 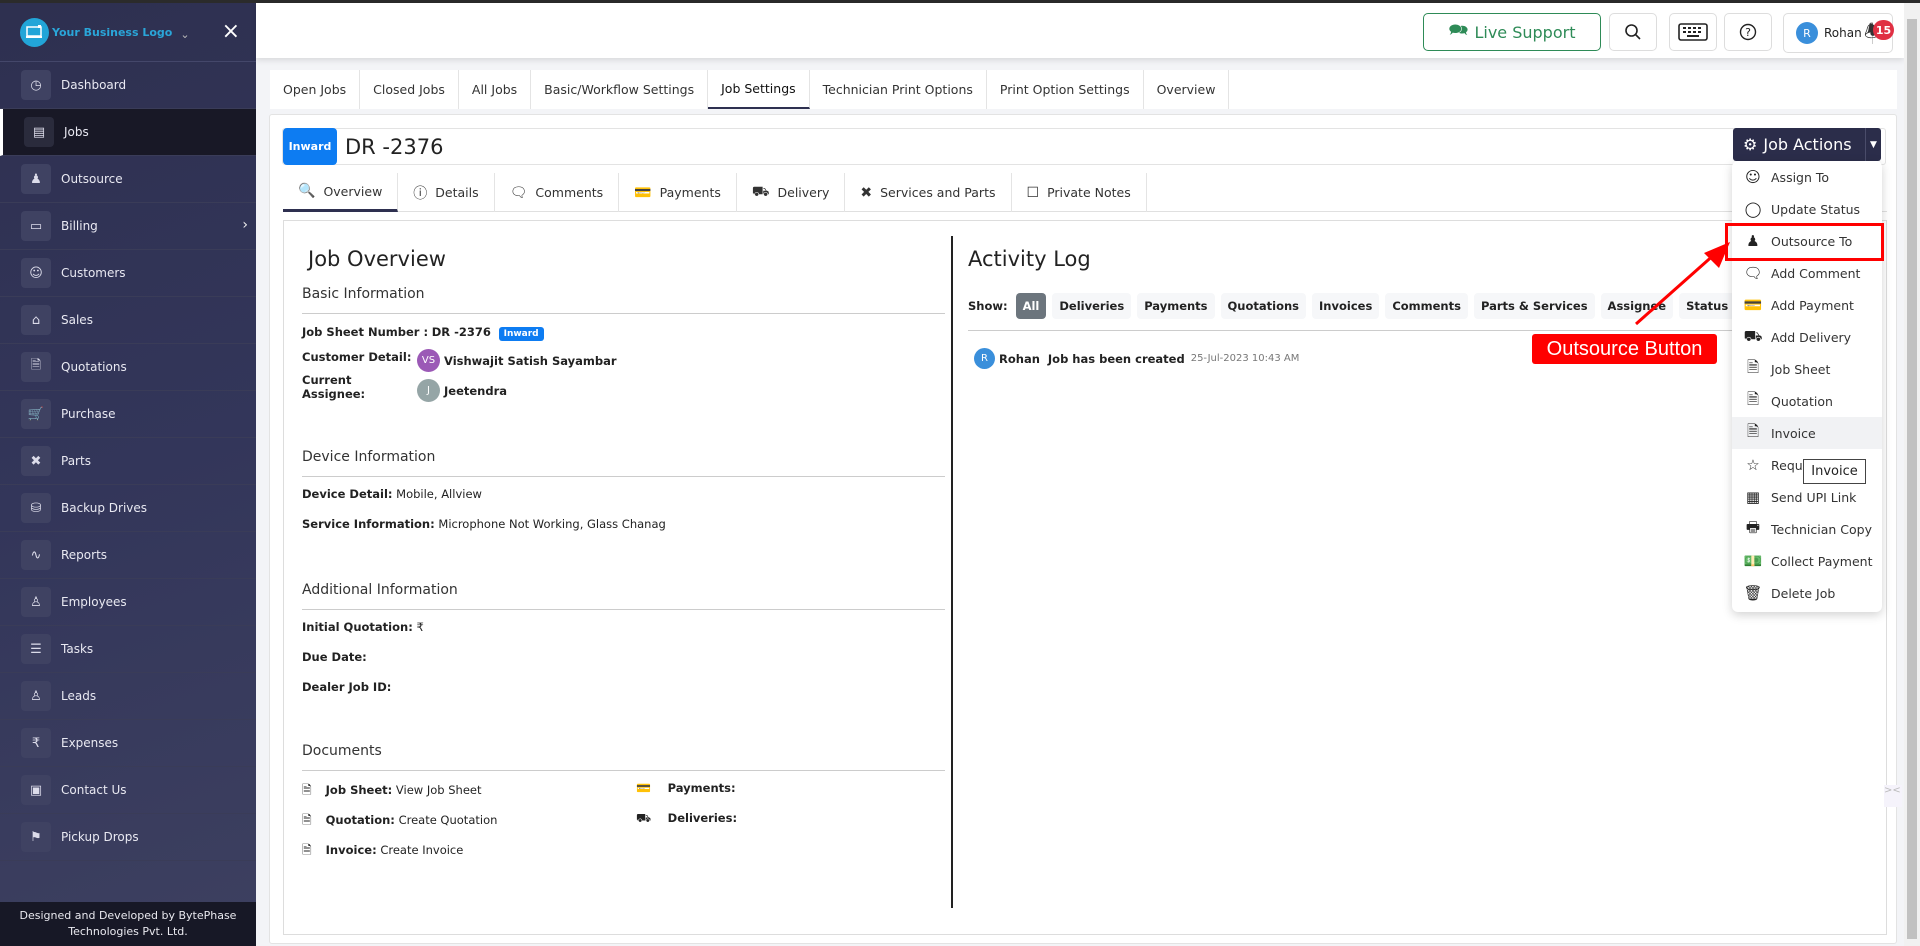 I want to click on sidebar-item-pickup-drops: ⚑ Pickup Drops, so click(x=128, y=837).